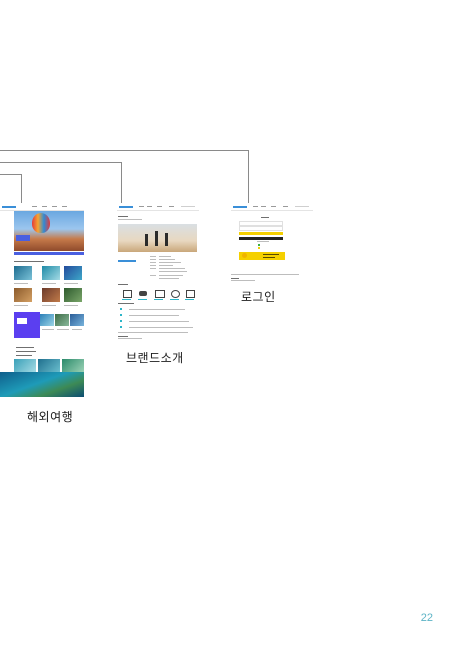  What do you see at coordinates (27, 325) in the screenshot?
I see `promo-banner` at bounding box center [27, 325].